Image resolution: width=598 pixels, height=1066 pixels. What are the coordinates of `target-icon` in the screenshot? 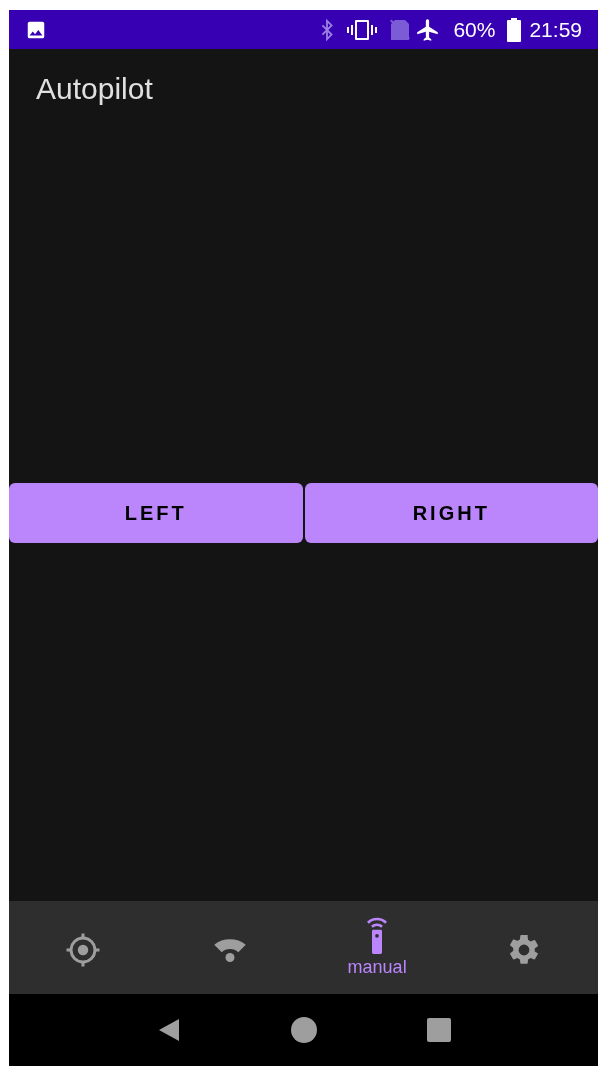 It's located at (82, 949).